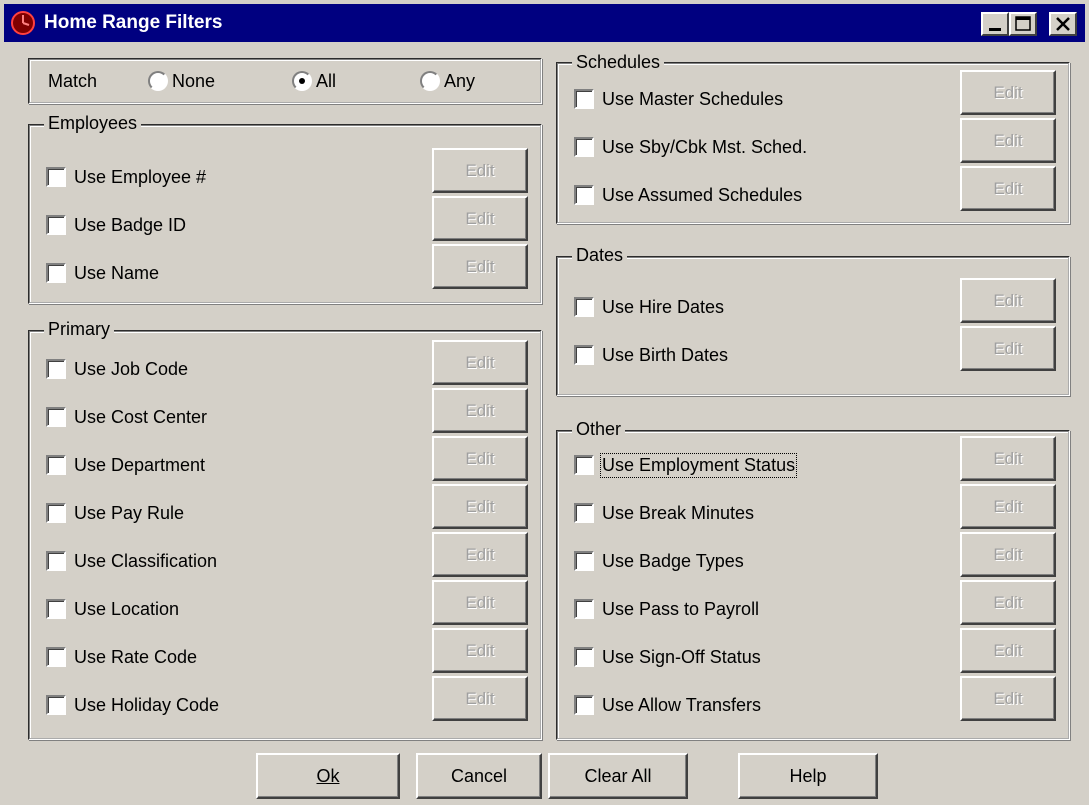 This screenshot has width=1089, height=805. What do you see at coordinates (480, 506) in the screenshot?
I see `primary-edit-button-3: Edit` at bounding box center [480, 506].